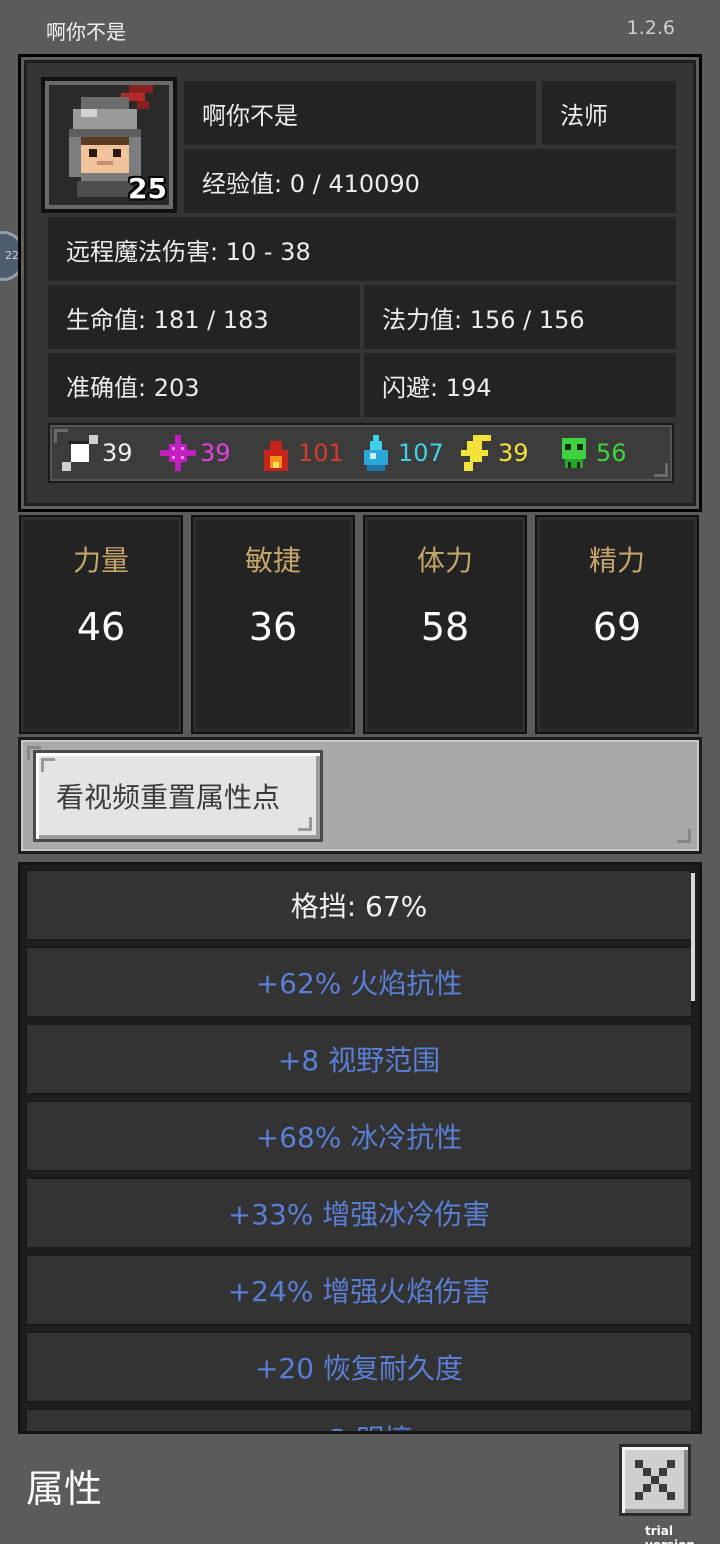 The height and width of the screenshot is (1544, 720). I want to click on resist-ice: 107, so click(408, 453).